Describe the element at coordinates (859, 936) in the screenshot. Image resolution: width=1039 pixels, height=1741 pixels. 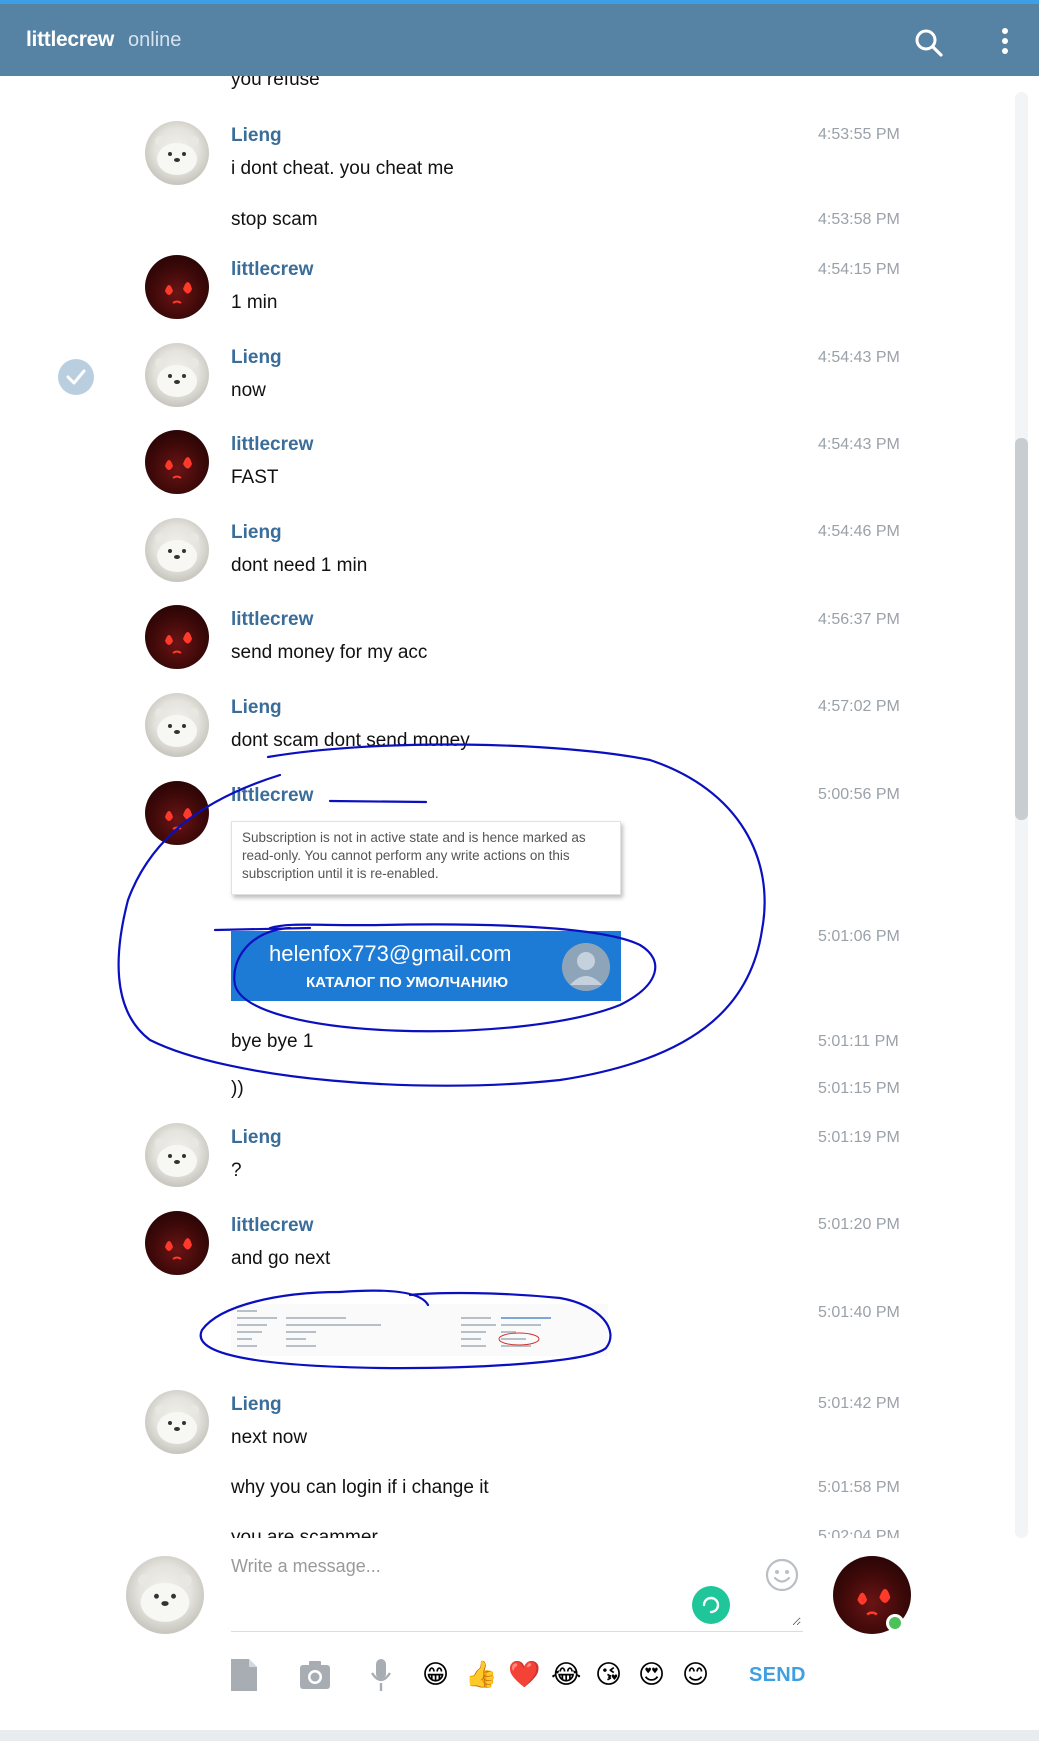
I see `message-time: 5:01:06 PM` at that location.